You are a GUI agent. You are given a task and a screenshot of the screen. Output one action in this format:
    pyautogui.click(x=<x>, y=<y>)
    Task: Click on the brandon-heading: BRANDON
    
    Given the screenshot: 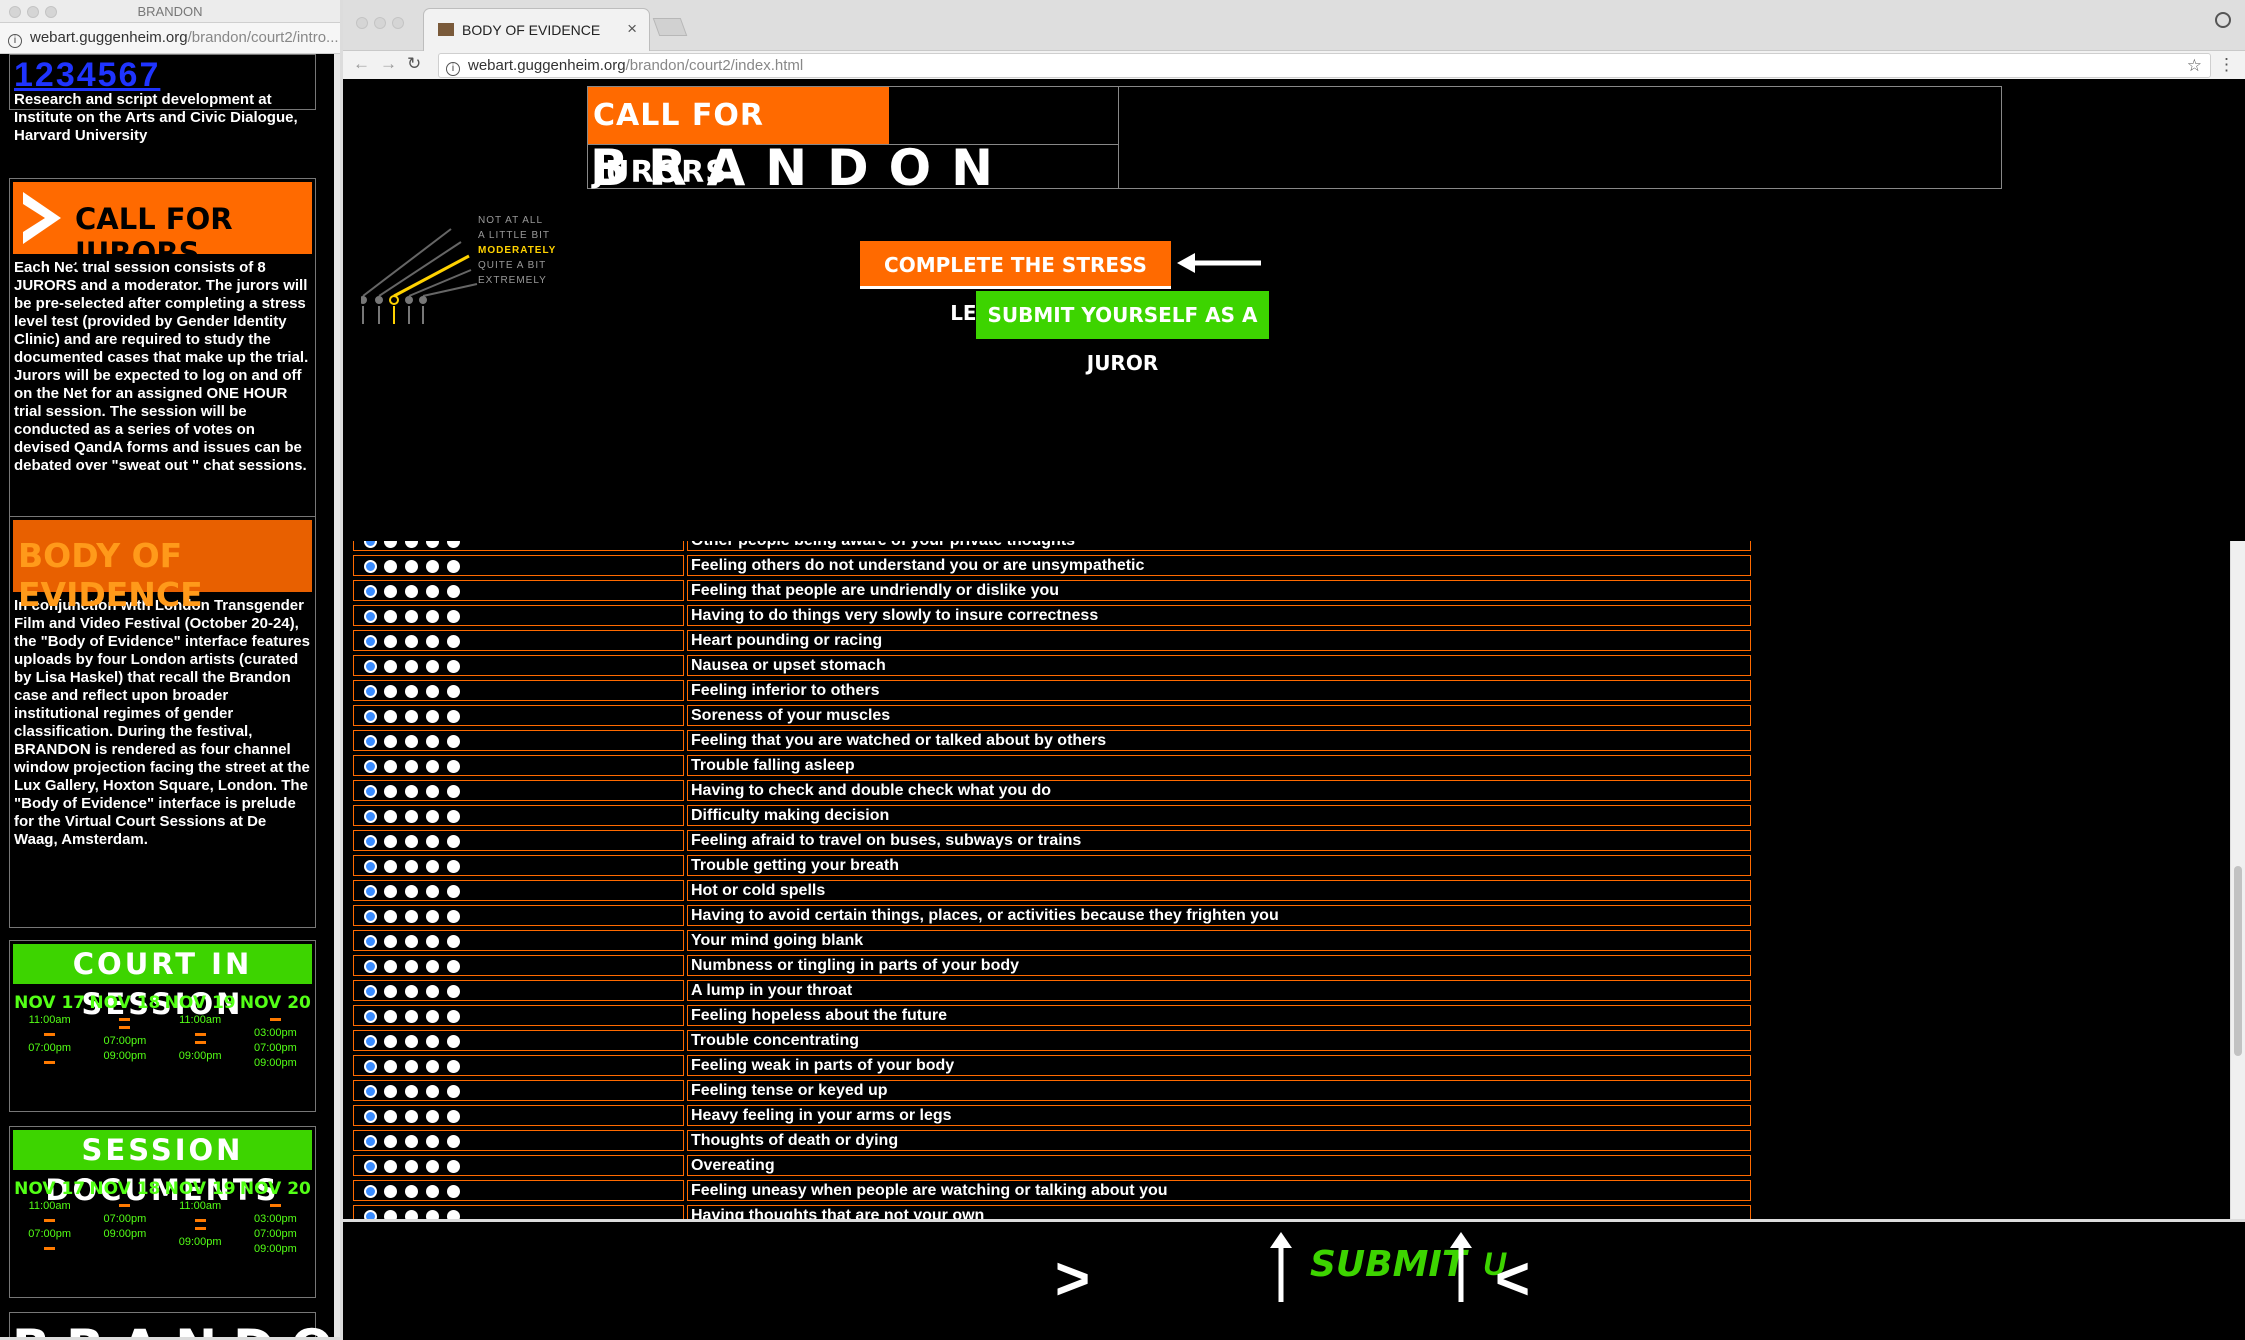 What is the action you would take?
    pyautogui.click(x=801, y=168)
    